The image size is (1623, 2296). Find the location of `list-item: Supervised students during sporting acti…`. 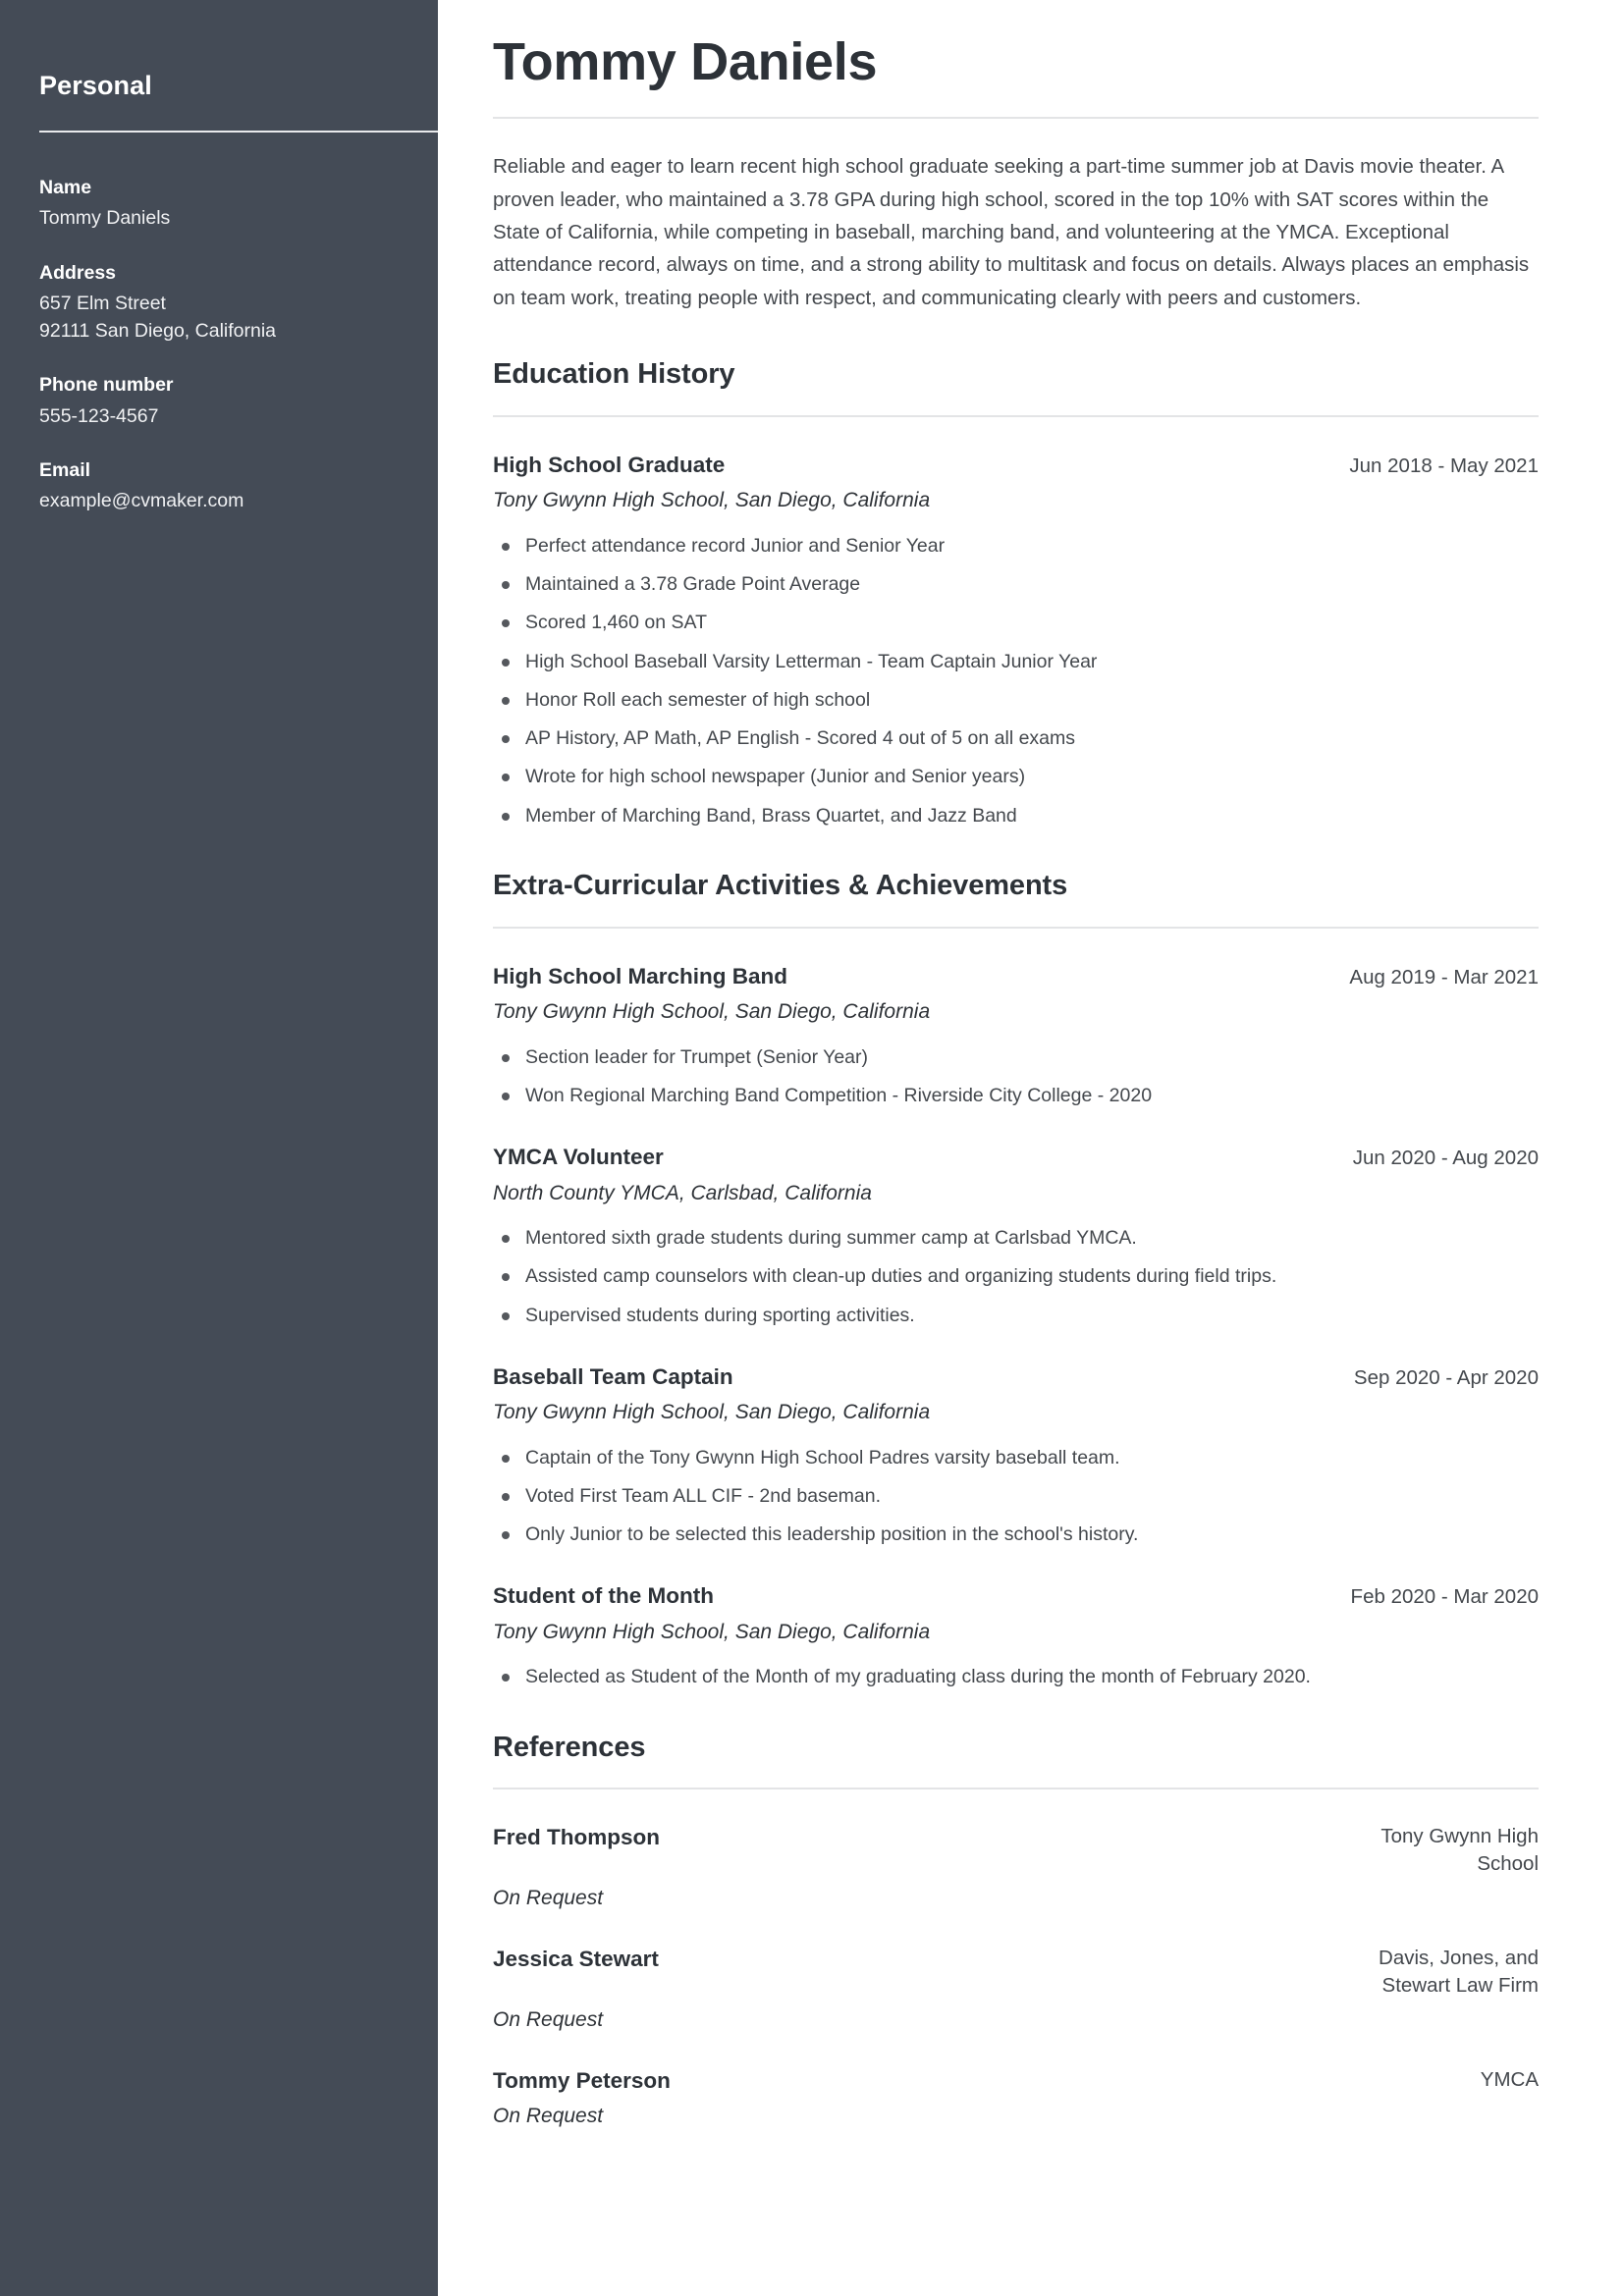

list-item: Supervised students during sporting acti… is located at coordinates (1016, 1316).